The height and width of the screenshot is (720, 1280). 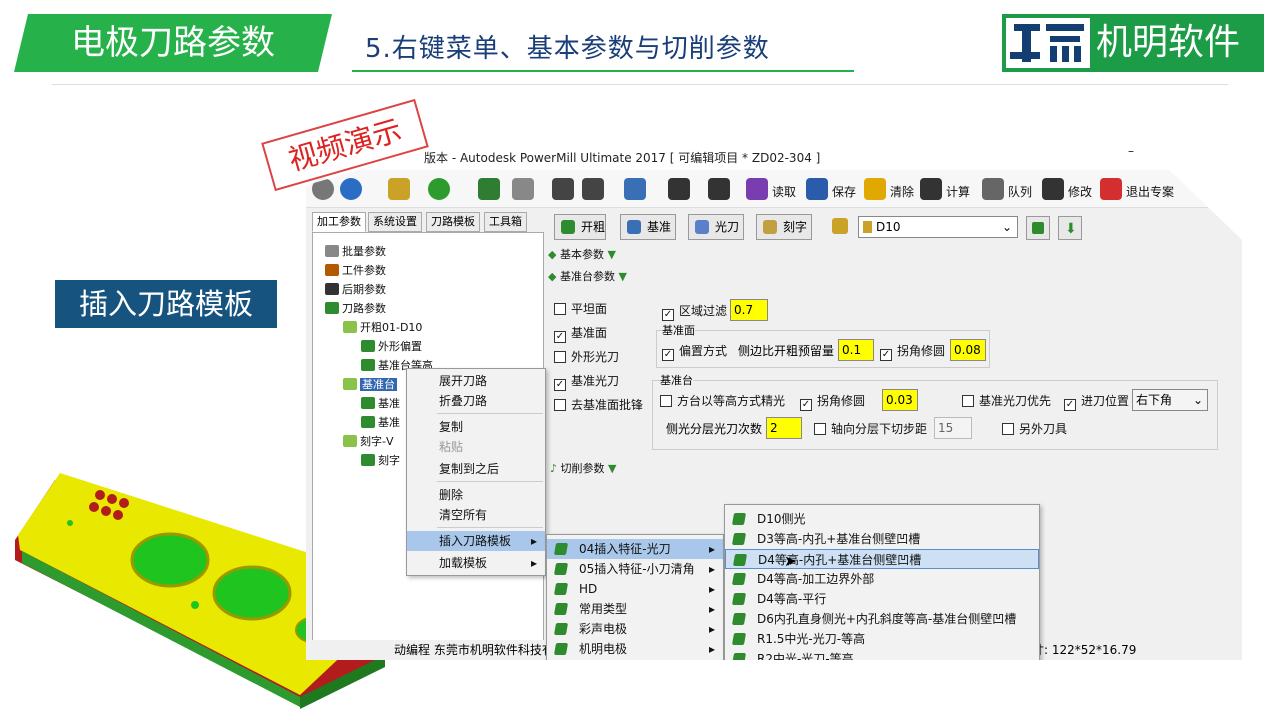 What do you see at coordinates (882, 599) in the screenshot?
I see `menu-item: D4等高-平行` at bounding box center [882, 599].